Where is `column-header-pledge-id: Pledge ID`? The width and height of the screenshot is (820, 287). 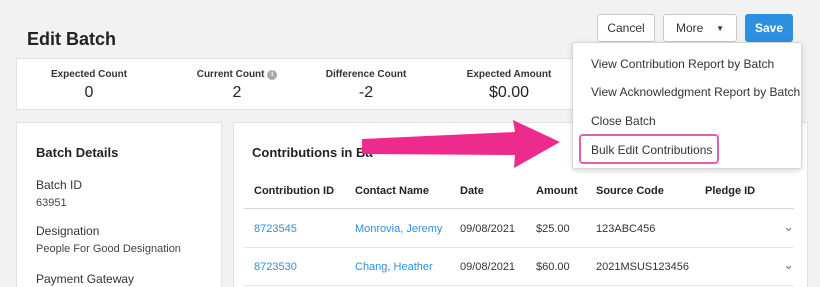 column-header-pledge-id: Pledge ID is located at coordinates (730, 191).